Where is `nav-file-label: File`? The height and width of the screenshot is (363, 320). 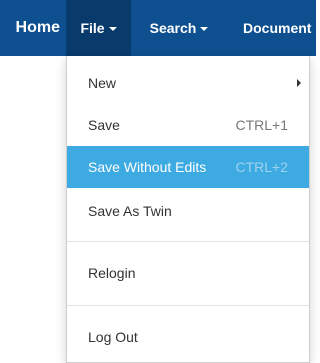
nav-file-label: File is located at coordinates (92, 28).